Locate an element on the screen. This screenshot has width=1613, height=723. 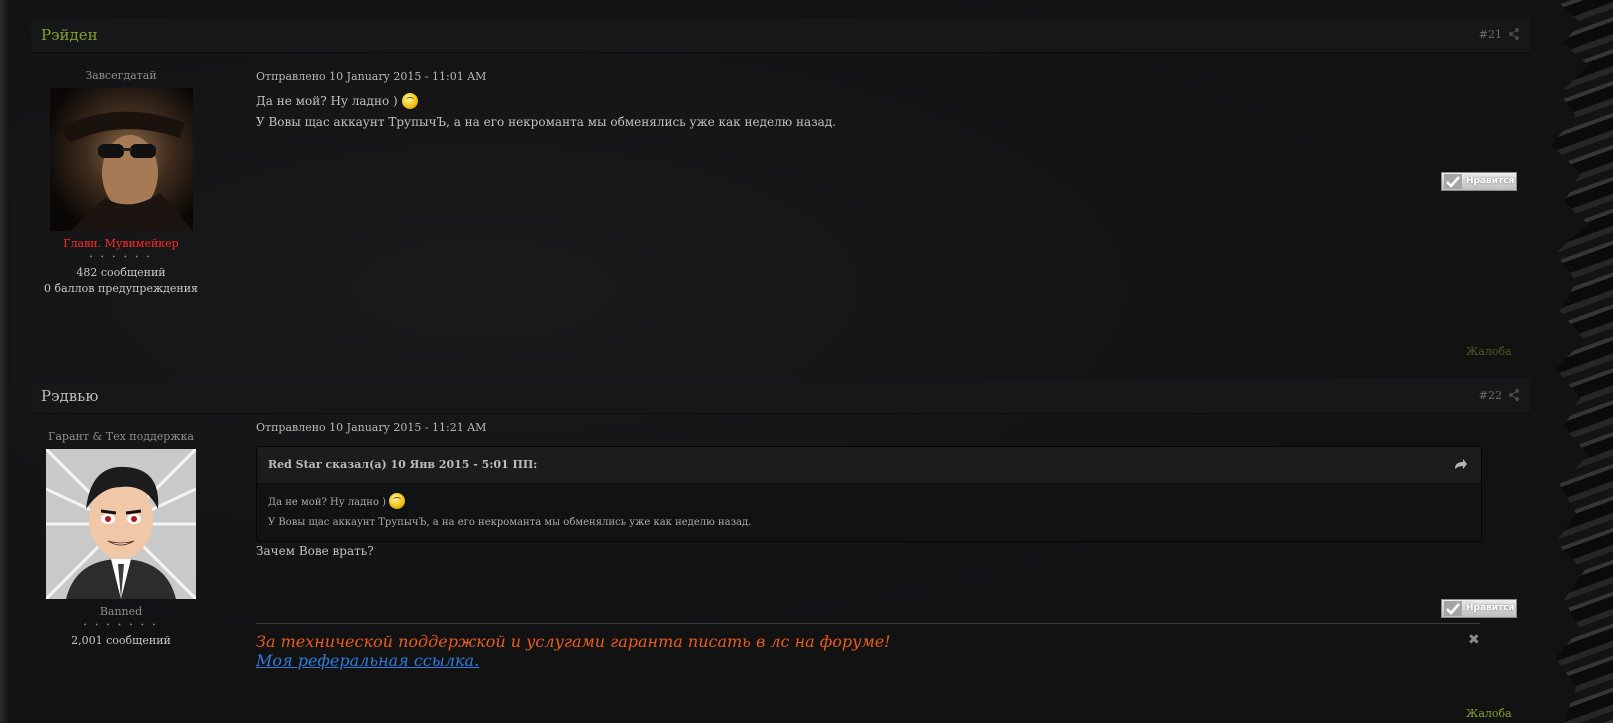
left-border-decoration is located at coordinates (5, 361).